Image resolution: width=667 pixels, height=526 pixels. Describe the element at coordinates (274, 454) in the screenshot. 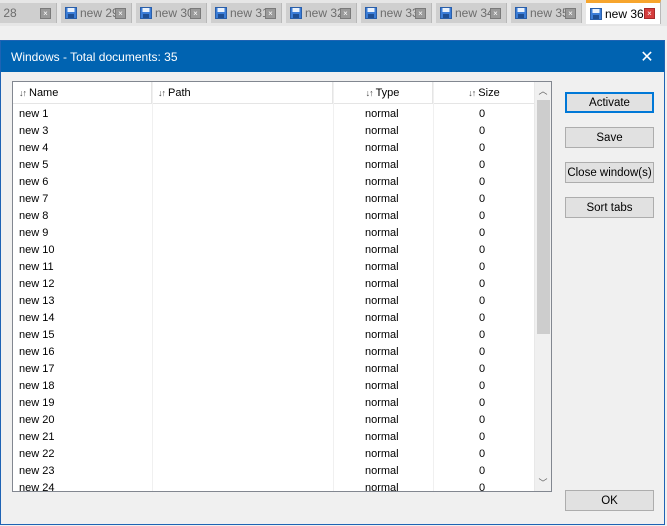

I see `list-item: new 22 normal 0` at that location.